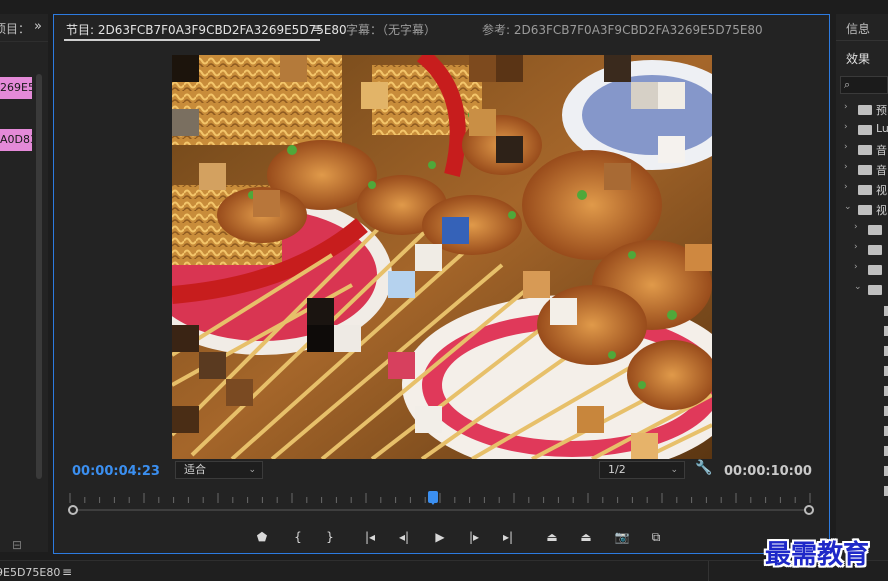 The image size is (888, 581). I want to click on watermark-logo: 最需教育, so click(817, 555).